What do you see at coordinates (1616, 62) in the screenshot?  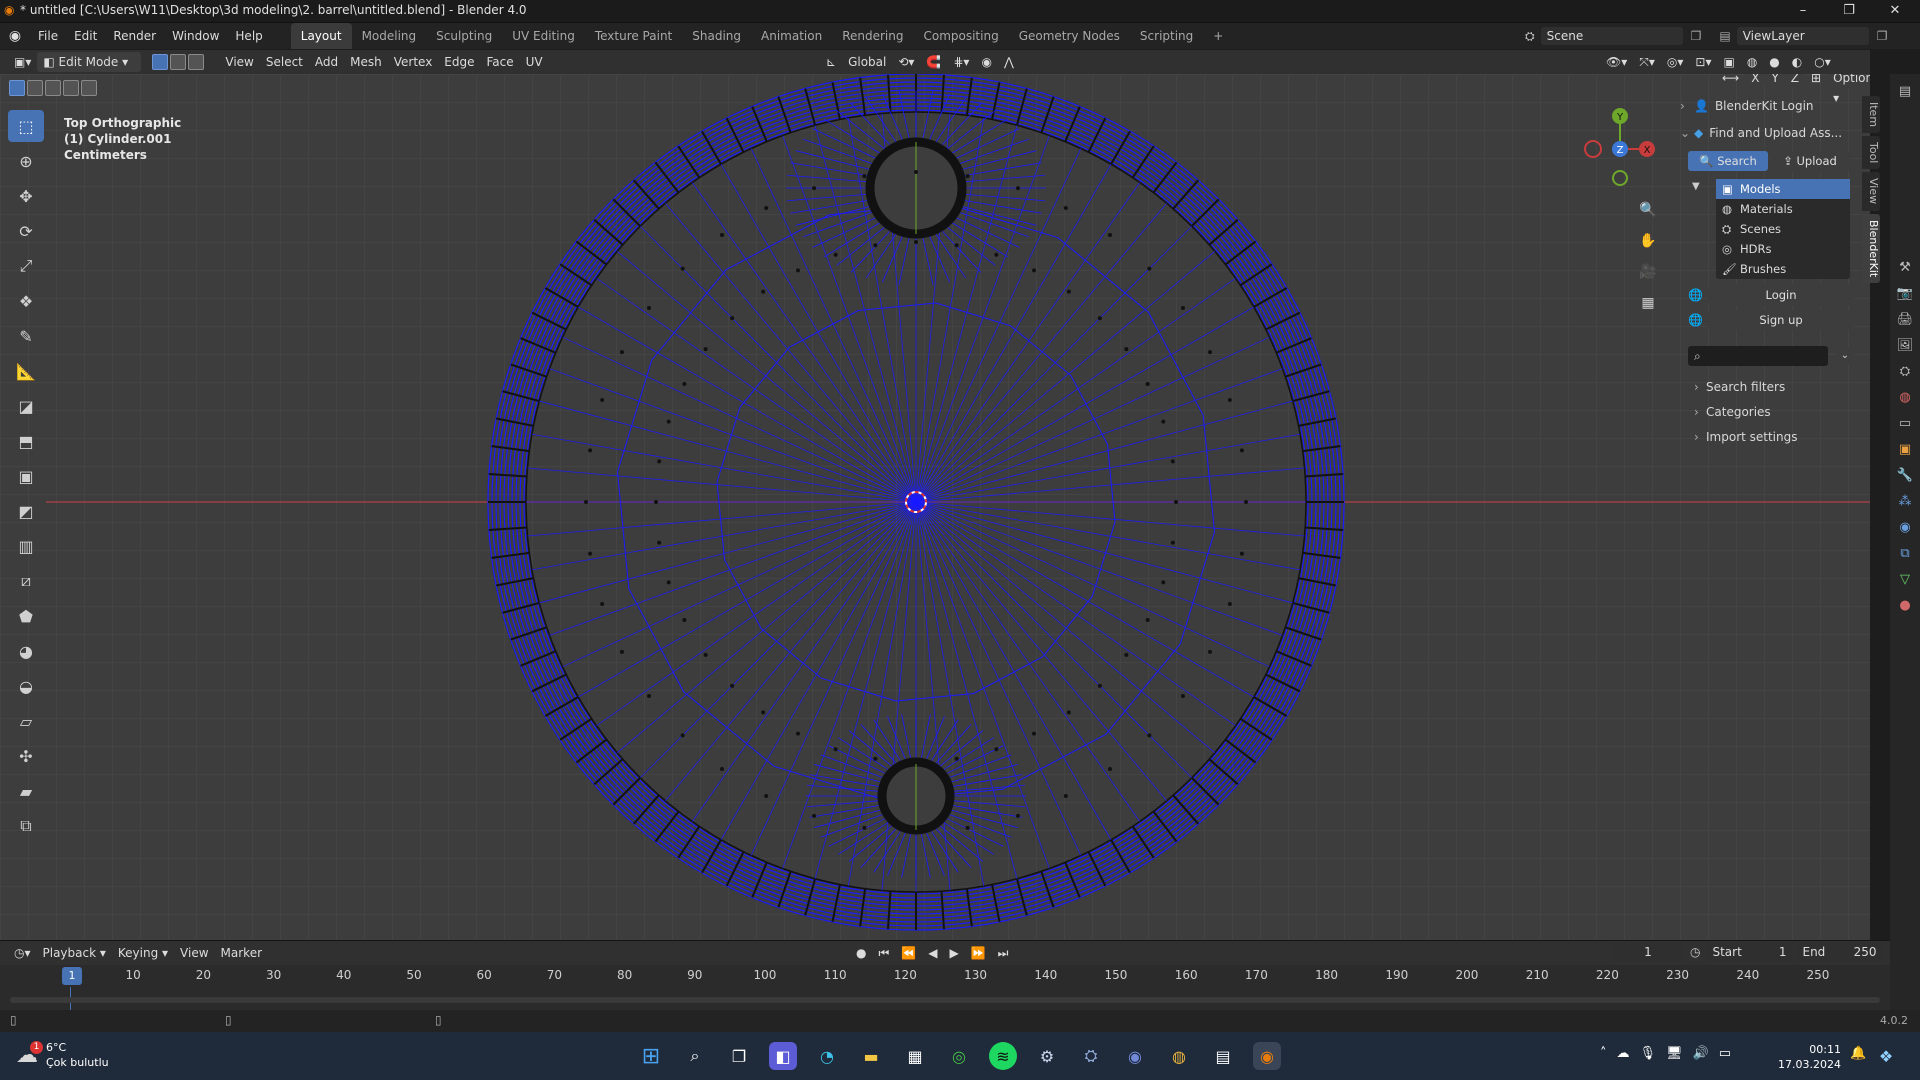 I see `visibility-icon: 👁▾` at bounding box center [1616, 62].